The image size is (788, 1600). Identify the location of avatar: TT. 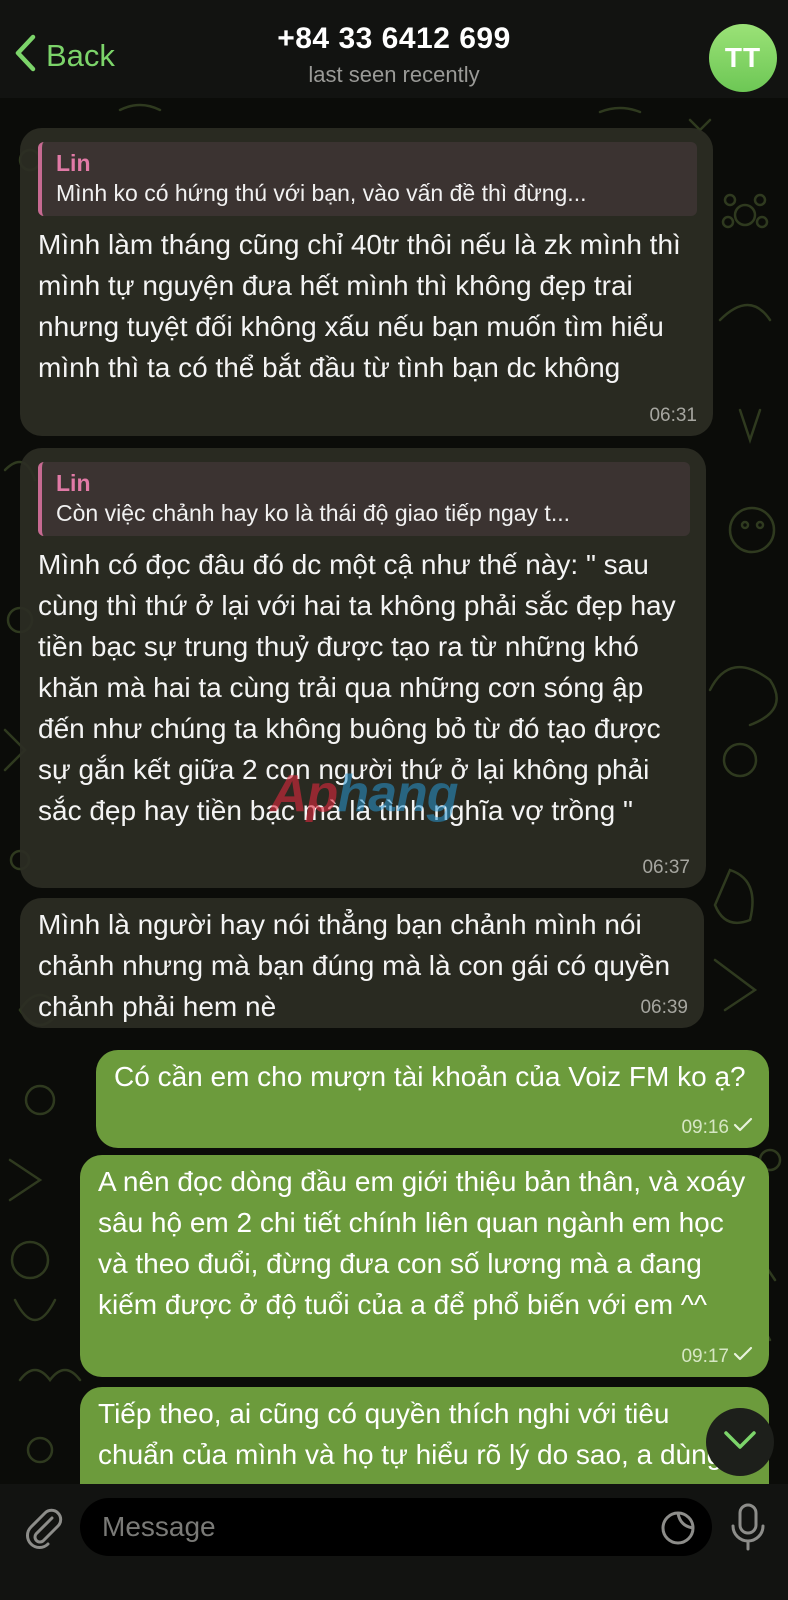
(743, 58).